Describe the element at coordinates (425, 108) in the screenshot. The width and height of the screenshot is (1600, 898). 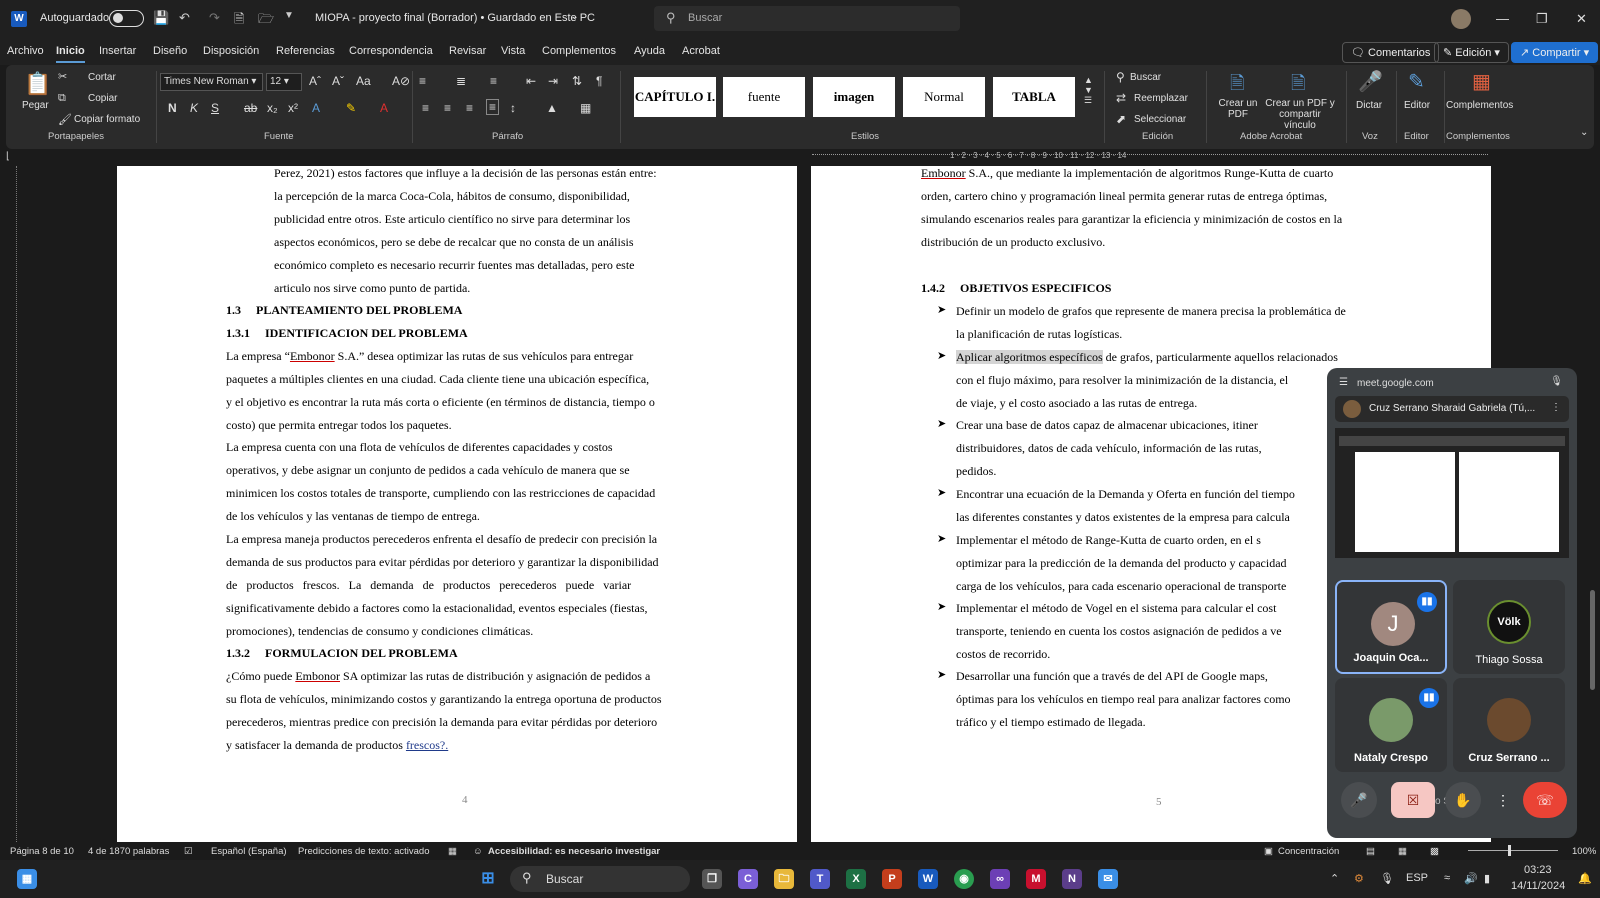
I see `align-left-icon: ≡` at that location.